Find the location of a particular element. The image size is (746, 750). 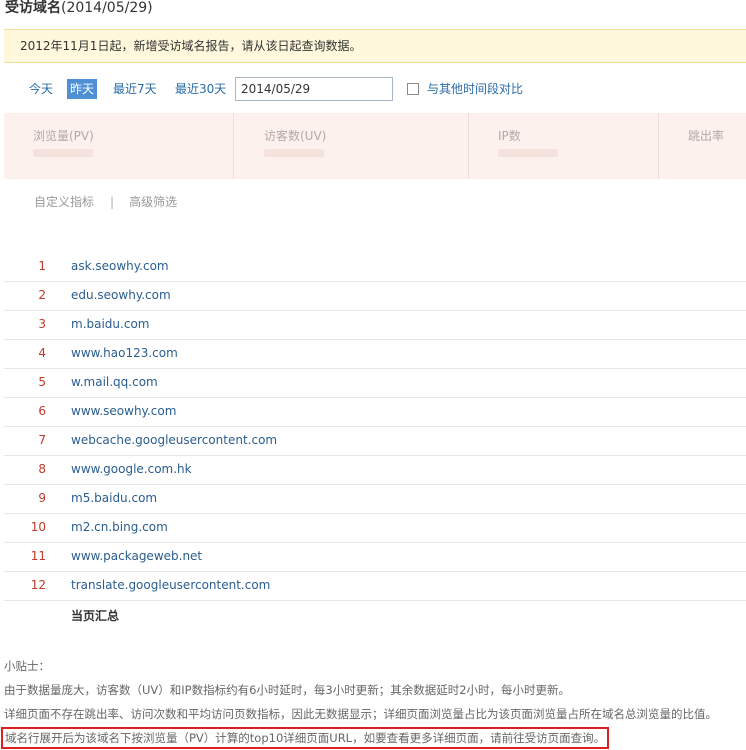

domain-link: w.mail.qq.com is located at coordinates (114, 382).